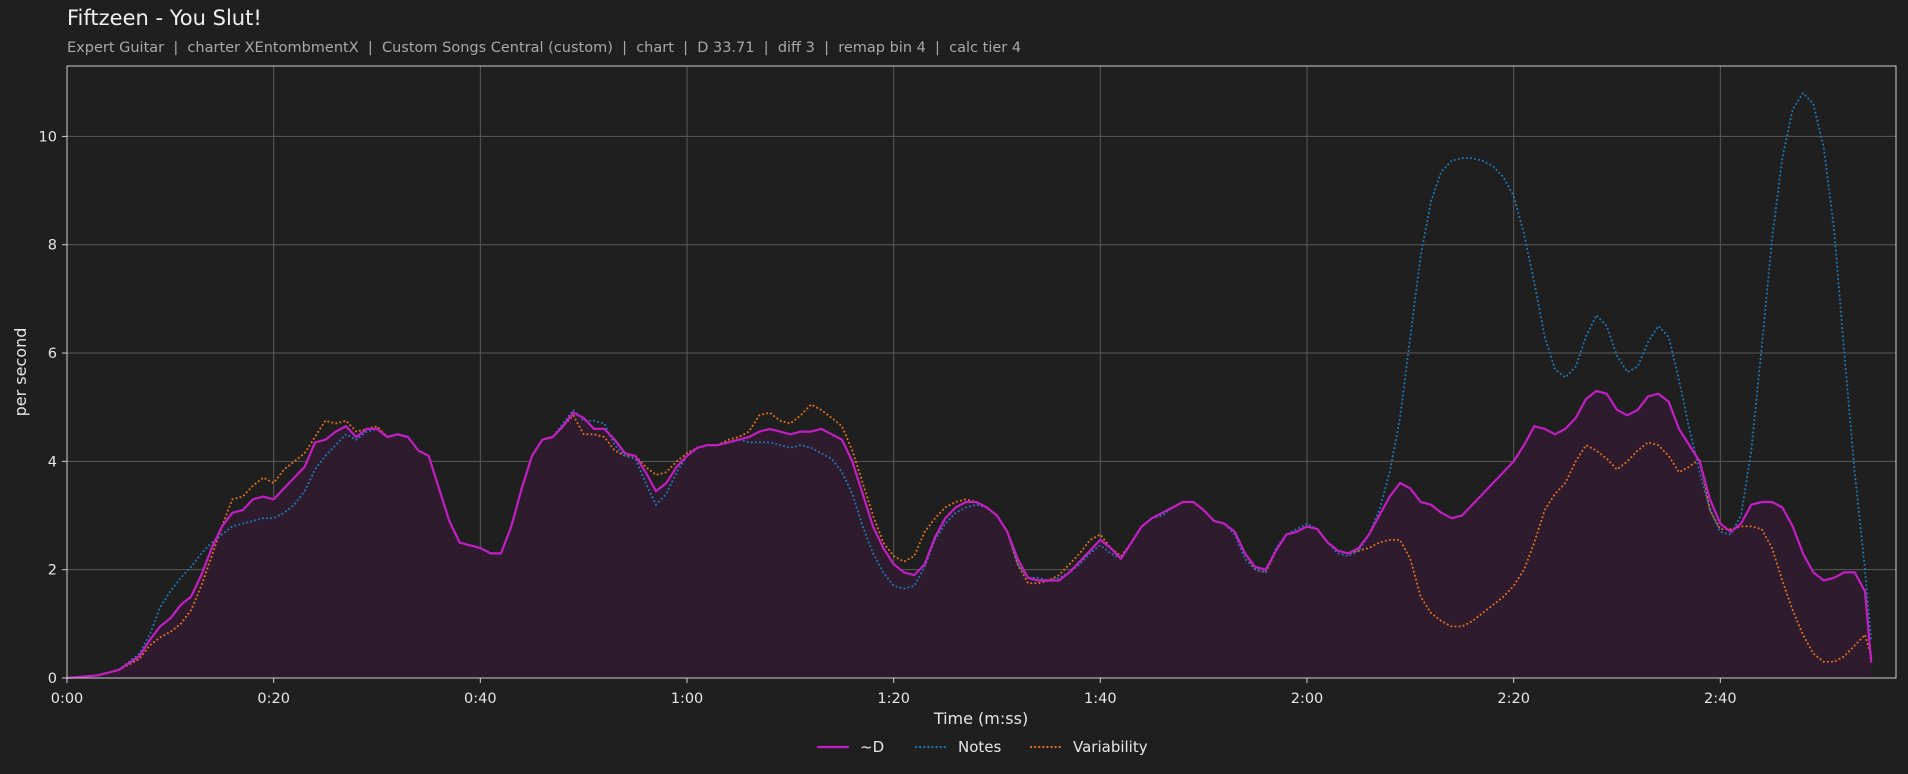 The height and width of the screenshot is (774, 1908). What do you see at coordinates (52, 246) in the screenshot?
I see `y-tick-label: 8` at bounding box center [52, 246].